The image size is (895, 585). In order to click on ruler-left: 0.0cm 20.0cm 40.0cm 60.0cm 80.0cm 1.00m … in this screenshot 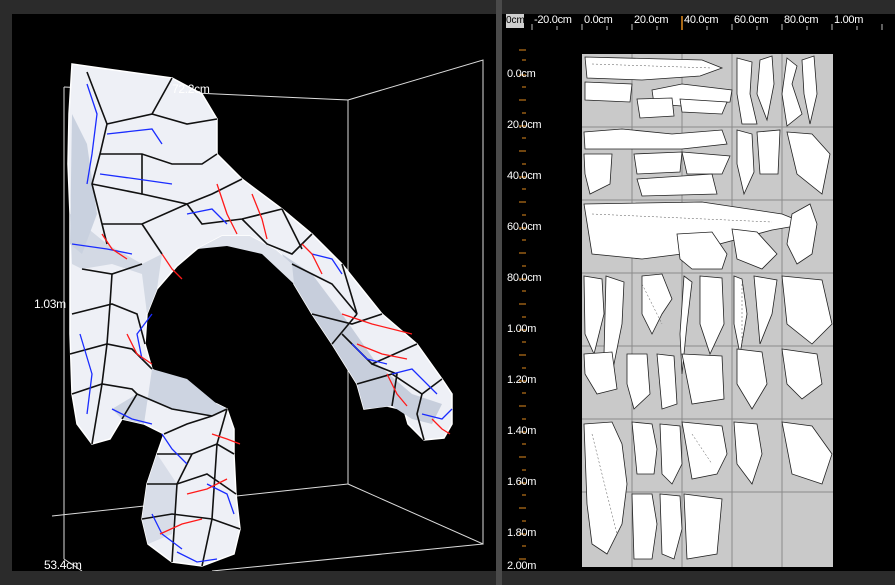, I will do `click(522, 300)`.